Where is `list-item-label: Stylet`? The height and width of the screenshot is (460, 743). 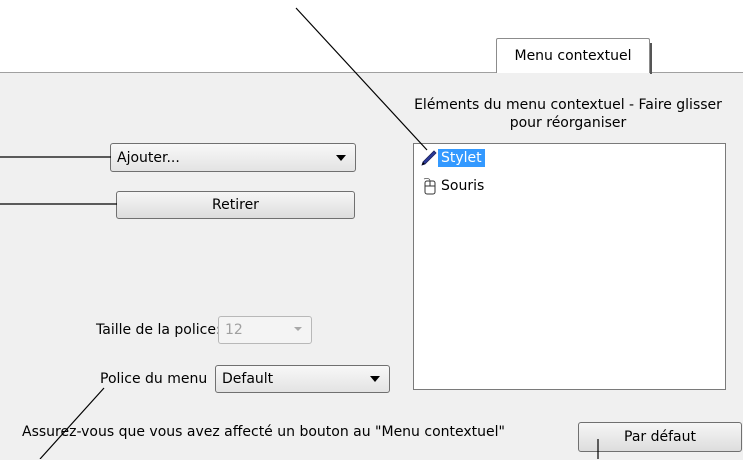 list-item-label: Stylet is located at coordinates (461, 158).